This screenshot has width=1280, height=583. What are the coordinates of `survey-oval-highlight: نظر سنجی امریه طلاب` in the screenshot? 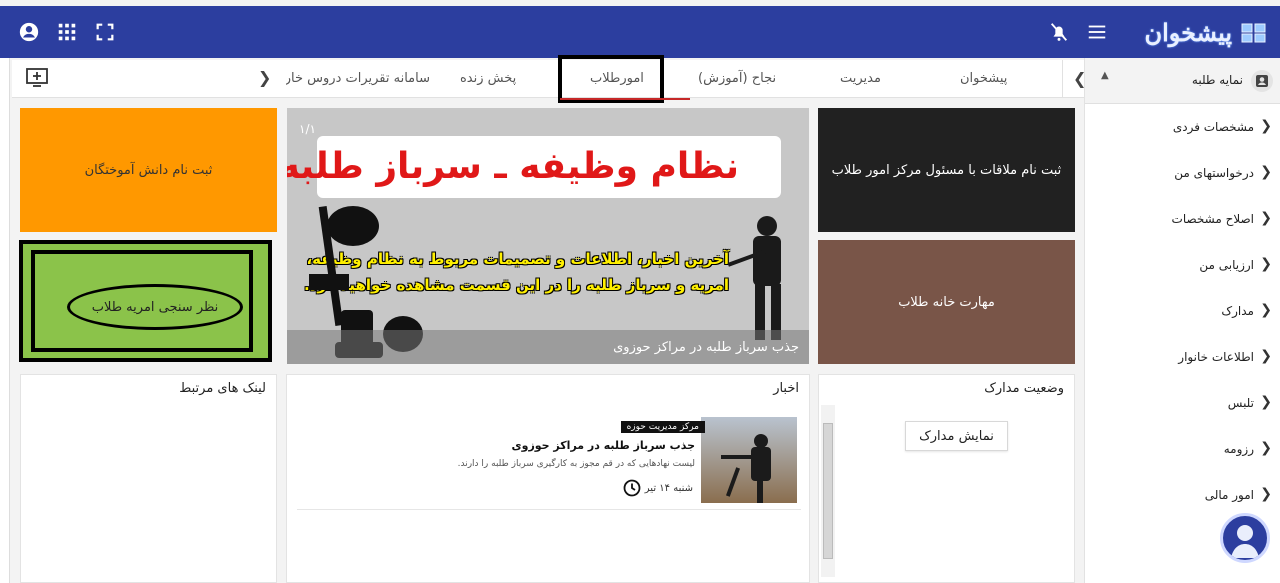 It's located at (155, 307).